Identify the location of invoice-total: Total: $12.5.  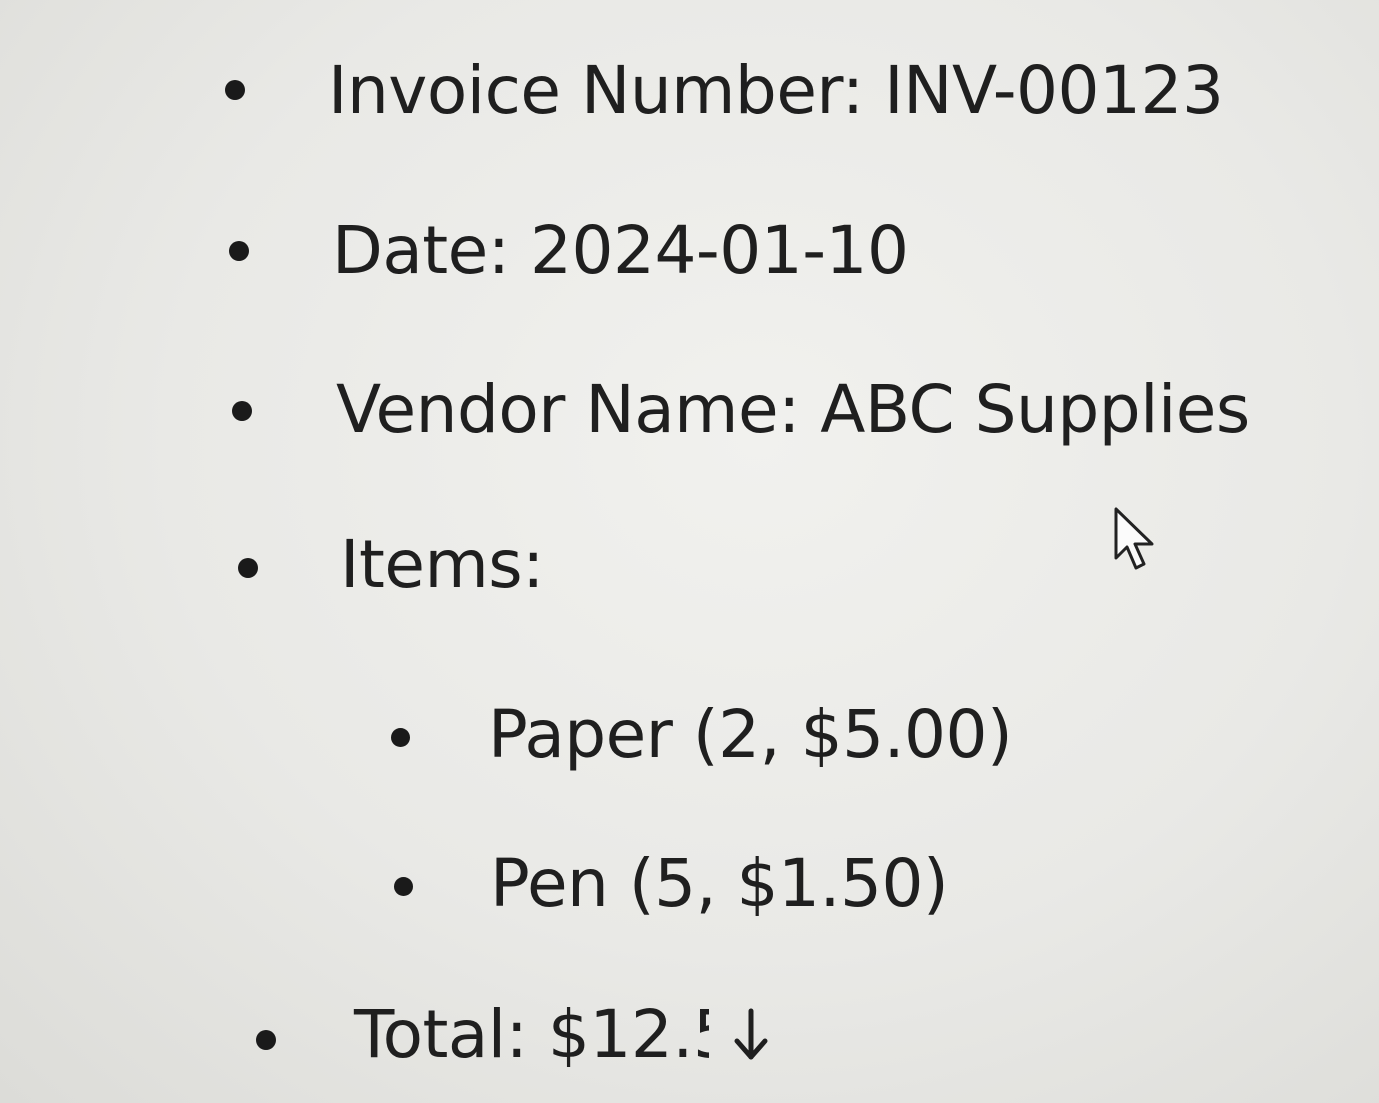
(561, 1035).